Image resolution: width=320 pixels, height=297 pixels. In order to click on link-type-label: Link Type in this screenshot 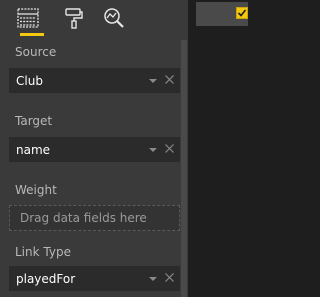, I will do `click(43, 252)`.